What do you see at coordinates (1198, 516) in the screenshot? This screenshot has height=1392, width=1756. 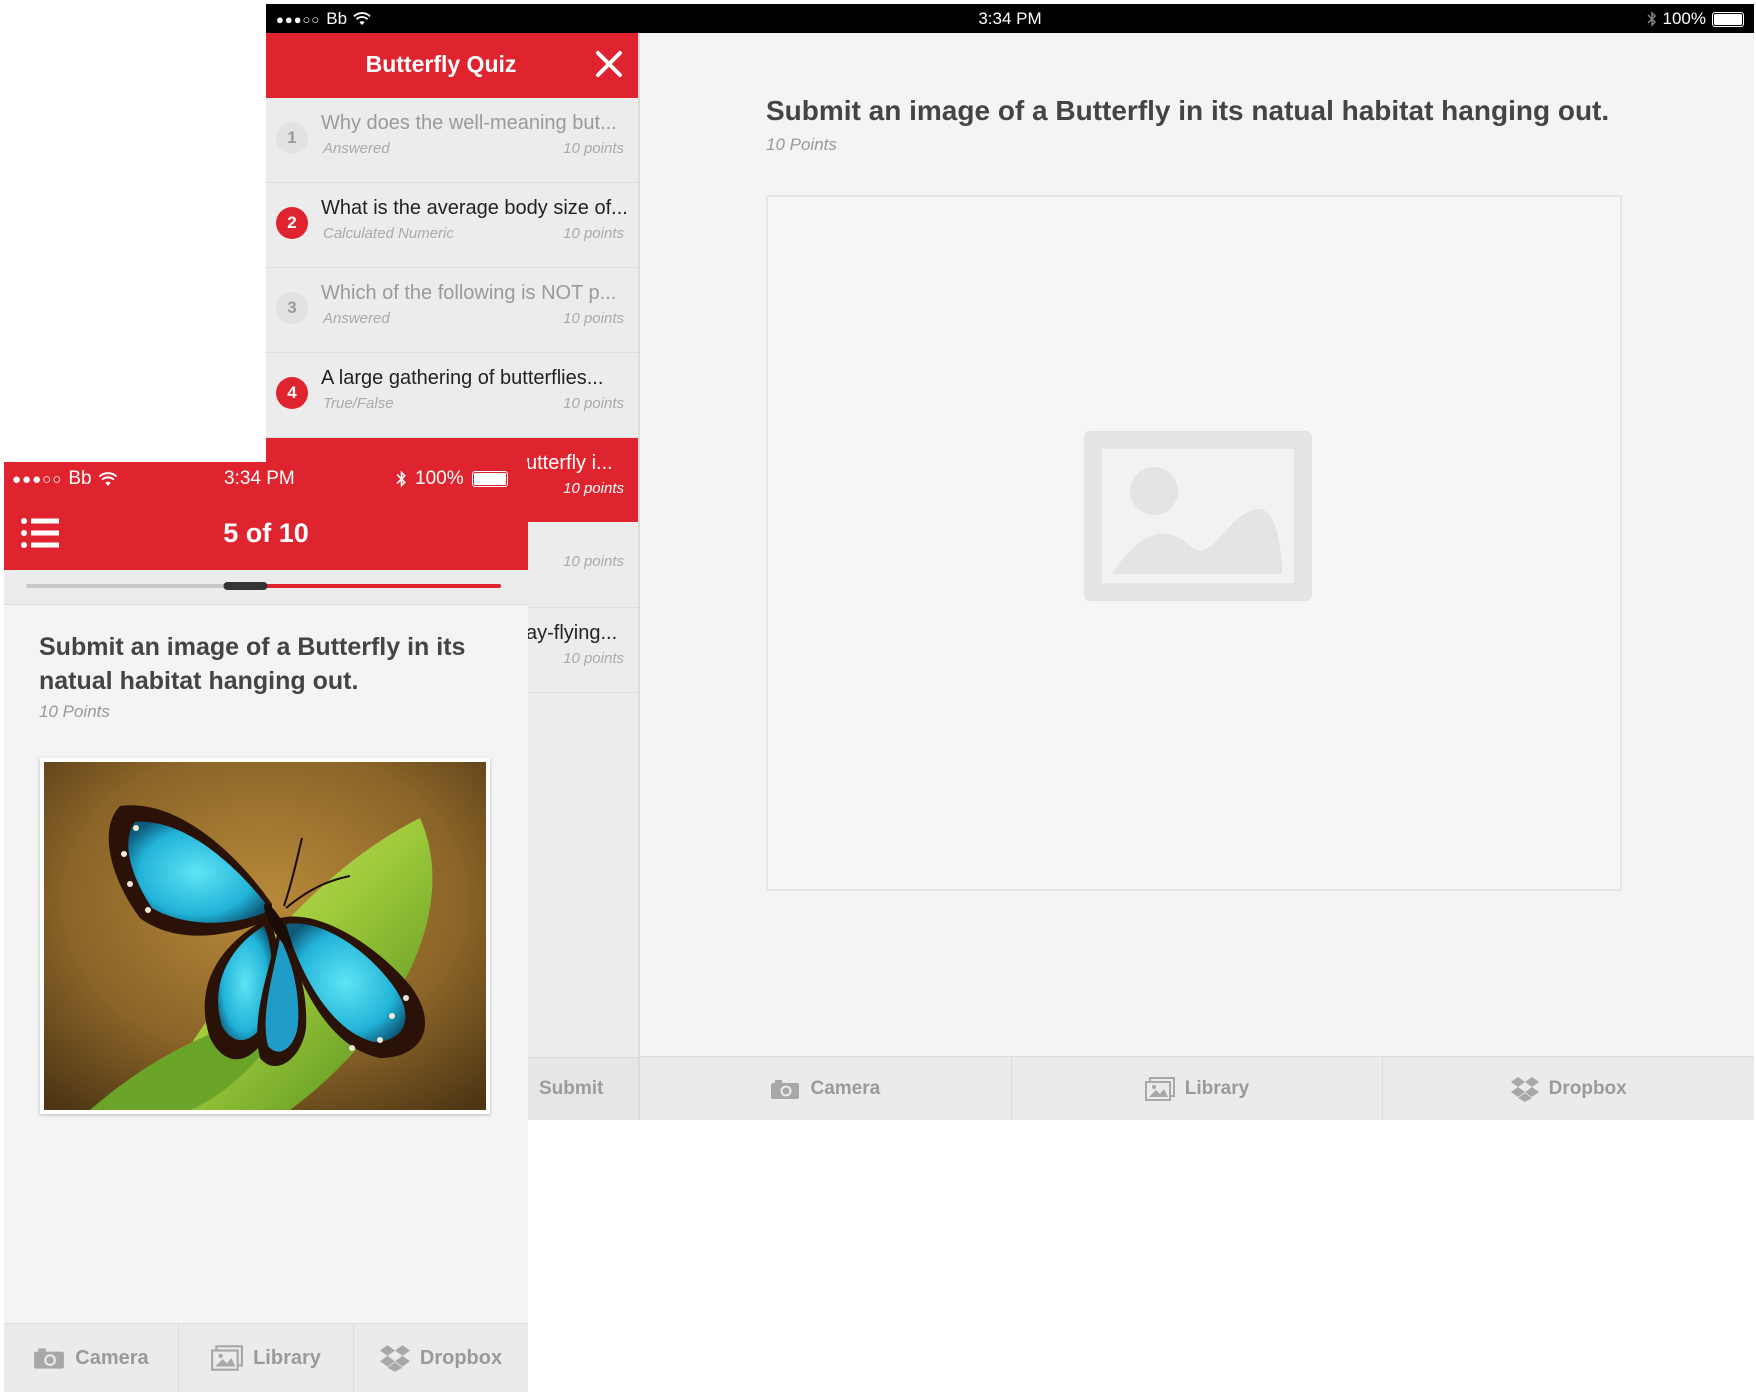 I see `image-placeholder-icon` at bounding box center [1198, 516].